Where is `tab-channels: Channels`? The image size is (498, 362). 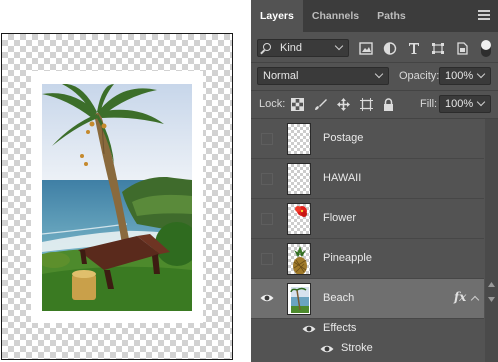
tab-channels: Channels is located at coordinates (335, 16).